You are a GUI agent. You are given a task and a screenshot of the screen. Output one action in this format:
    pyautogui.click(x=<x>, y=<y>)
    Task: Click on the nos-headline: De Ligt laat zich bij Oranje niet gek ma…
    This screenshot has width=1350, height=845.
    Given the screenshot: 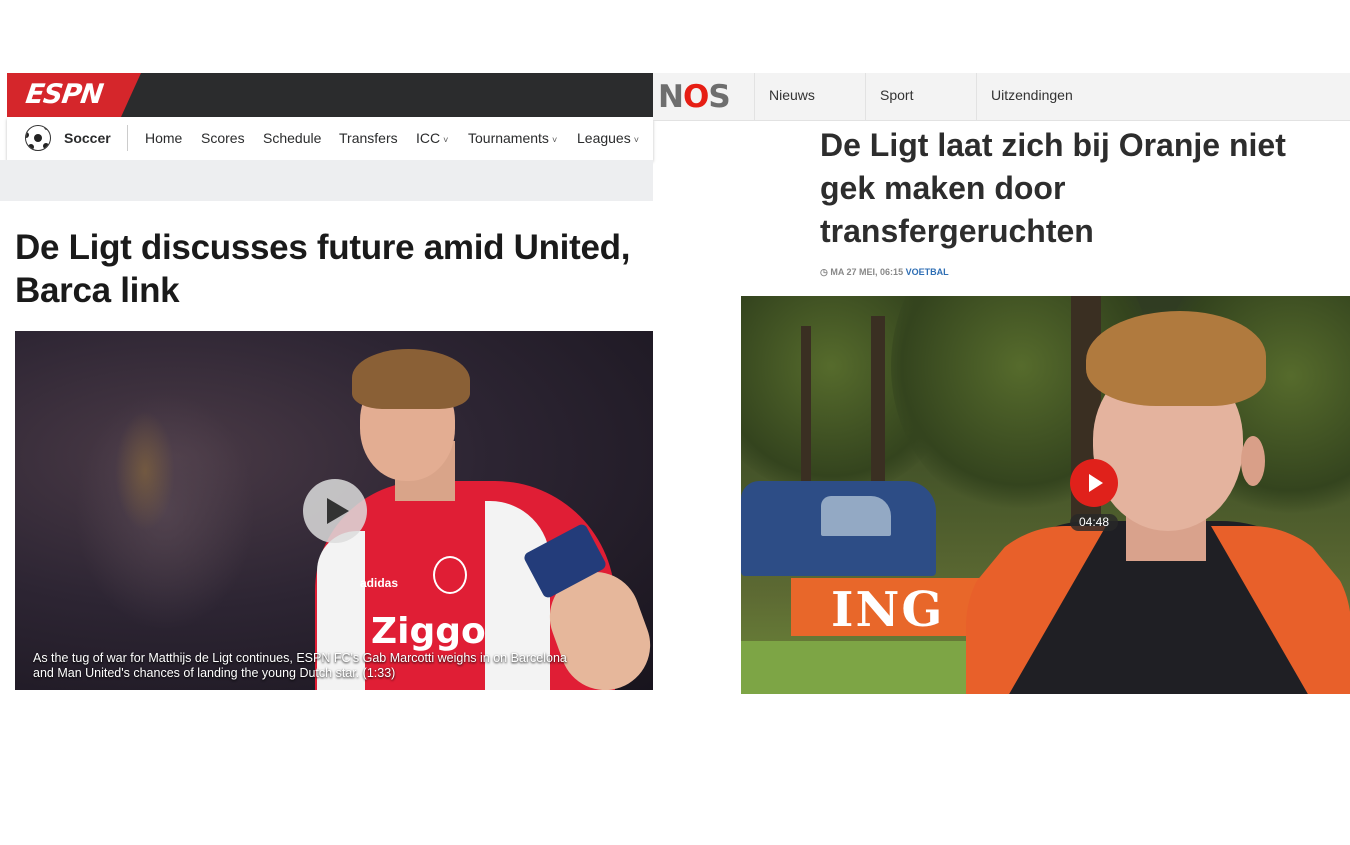 What is the action you would take?
    pyautogui.click(x=1053, y=188)
    